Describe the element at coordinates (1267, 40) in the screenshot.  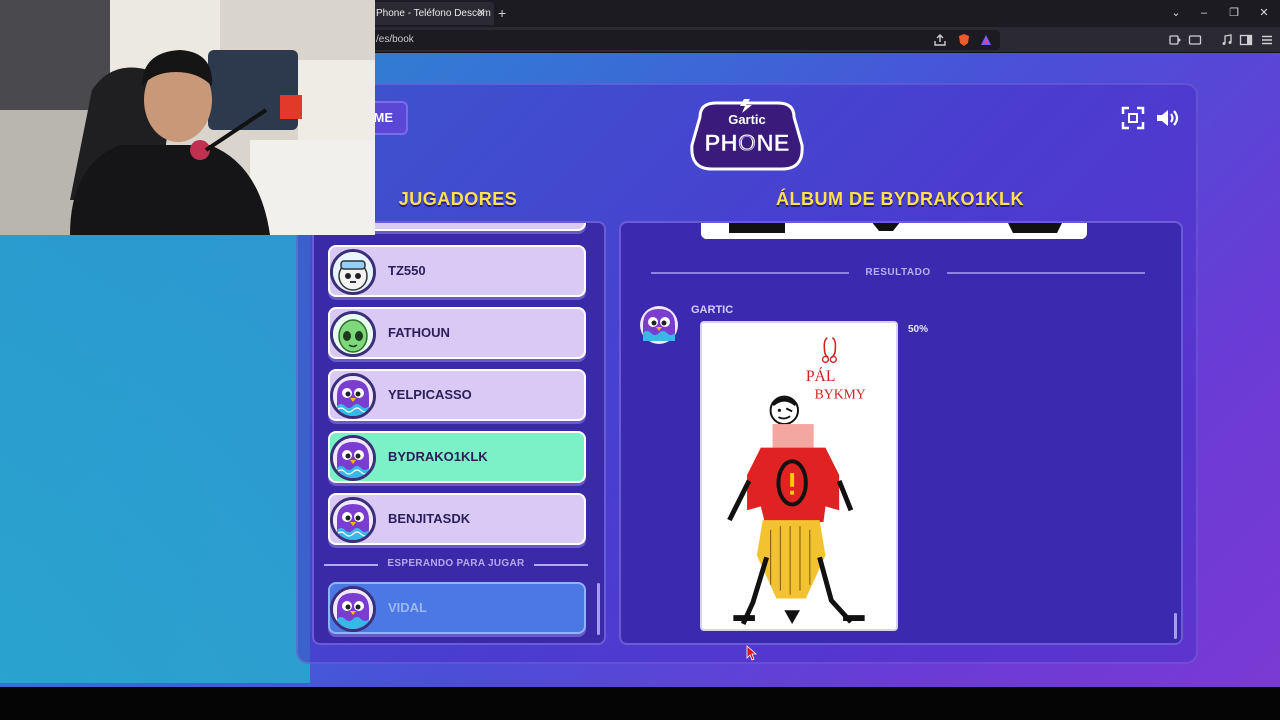
I see `menu-icon` at that location.